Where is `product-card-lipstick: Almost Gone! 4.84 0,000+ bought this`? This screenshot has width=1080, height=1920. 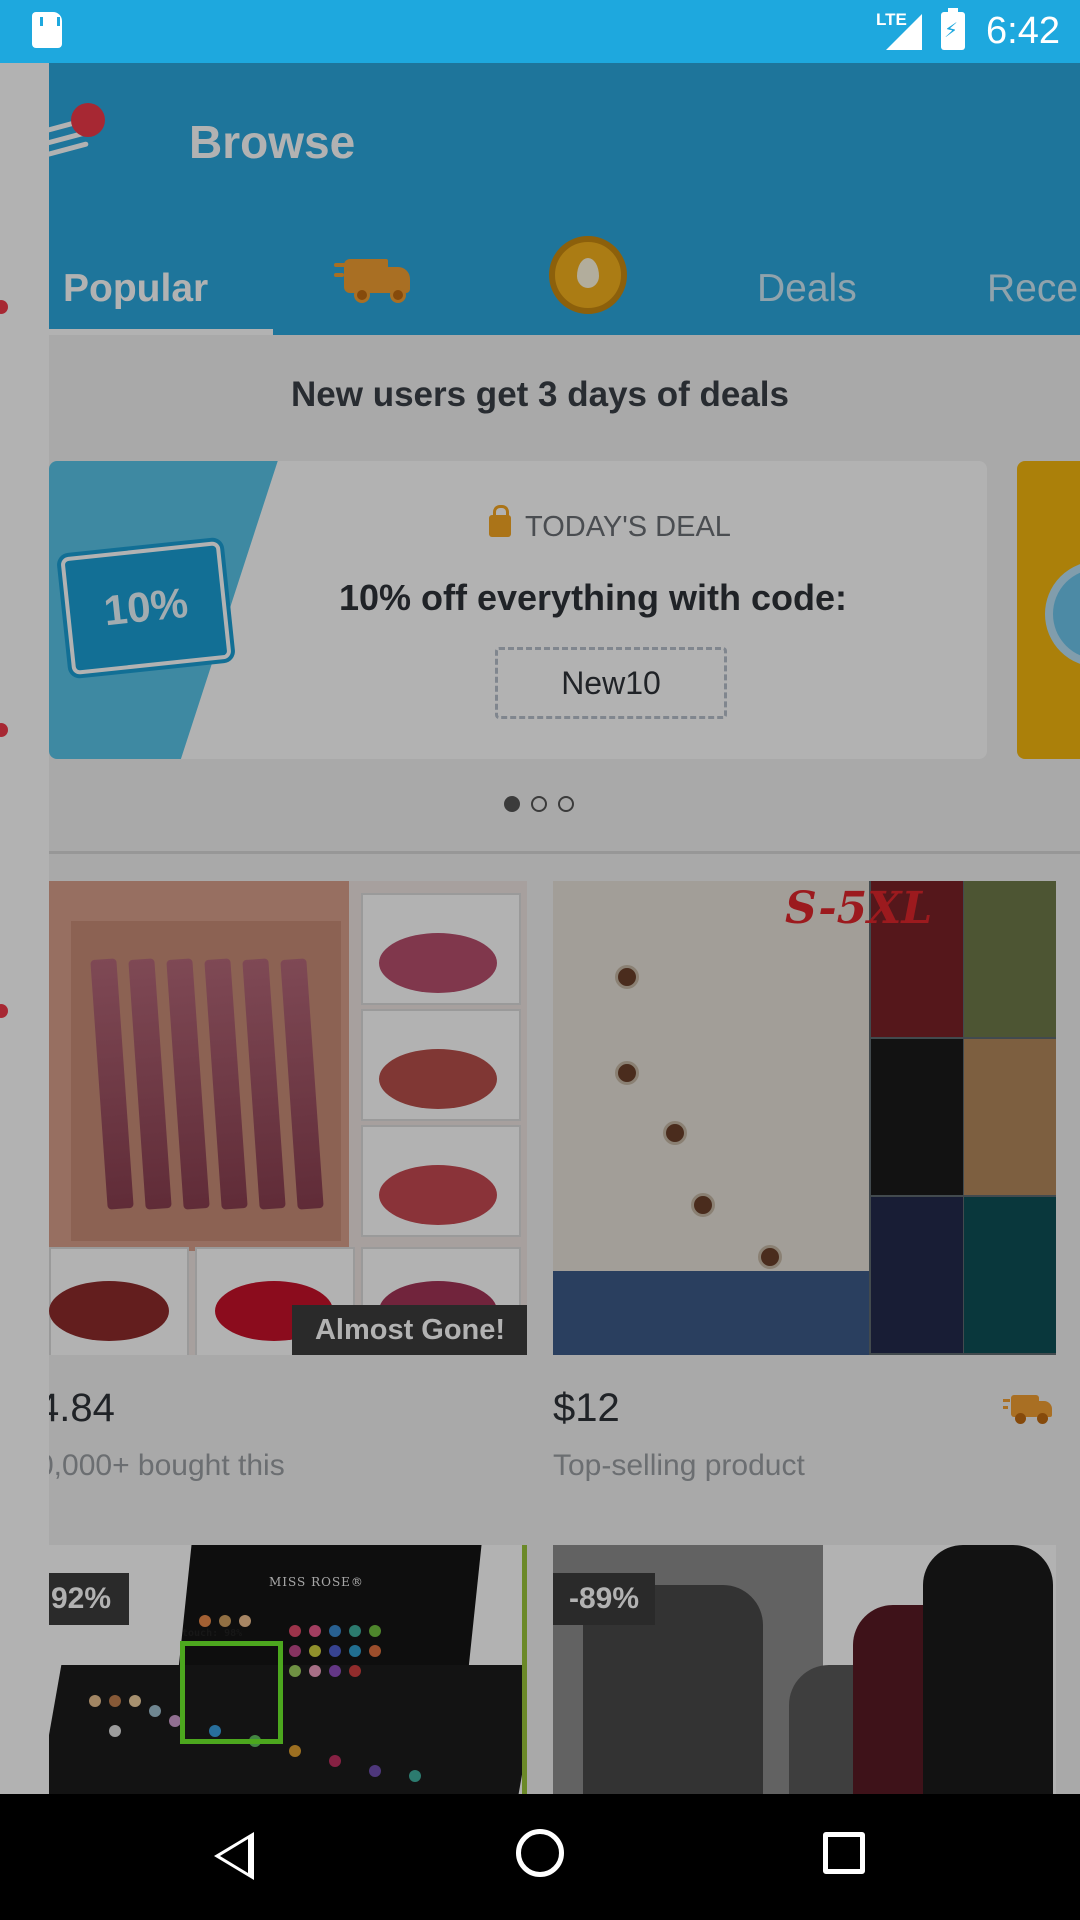
product-card-lipstick: Almost Gone! 4.84 0,000+ bought this is located at coordinates (288, 1181).